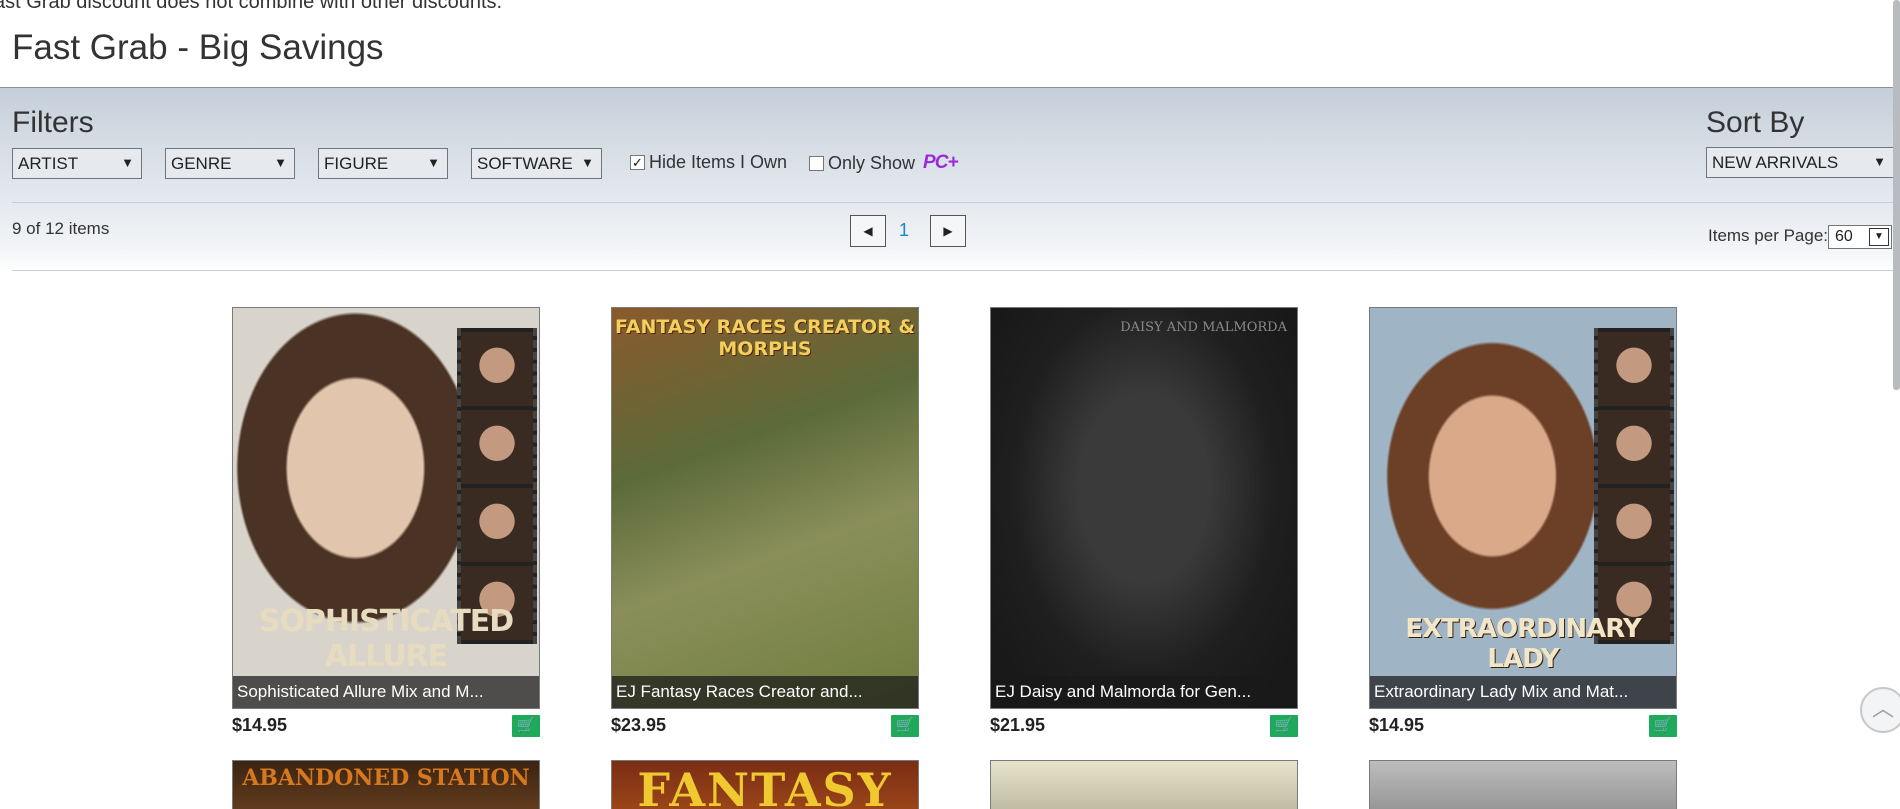 The image size is (1900, 809). What do you see at coordinates (1775, 162) in the screenshot?
I see `sort-selected-label: NEW ARRIVALS` at bounding box center [1775, 162].